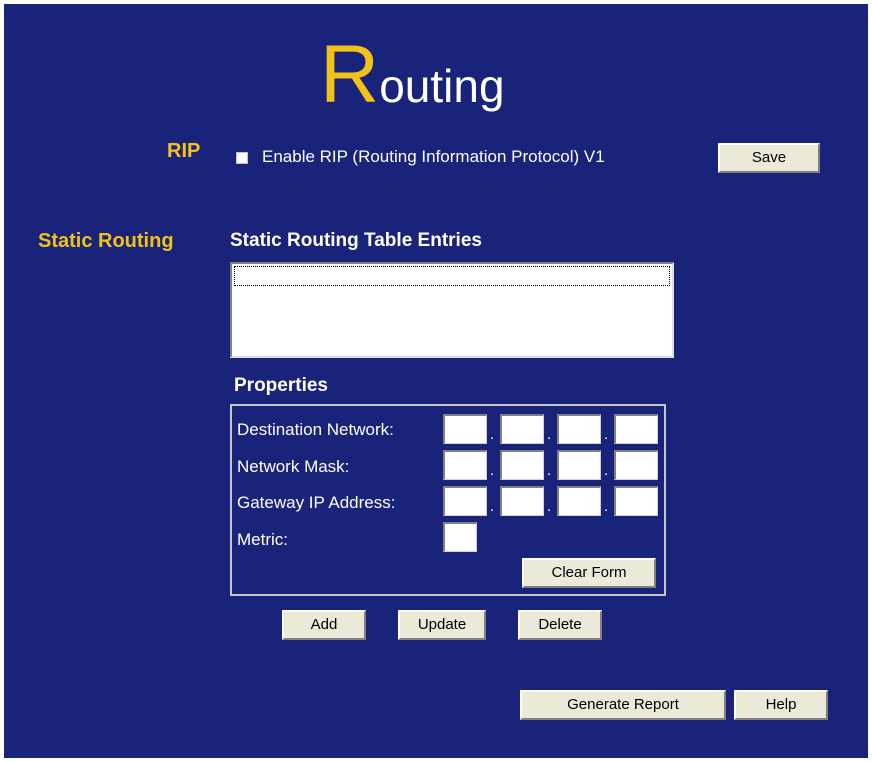 This screenshot has height=762, width=872. Describe the element at coordinates (522, 465) in the screenshot. I see `mask-octet-2-input` at that location.